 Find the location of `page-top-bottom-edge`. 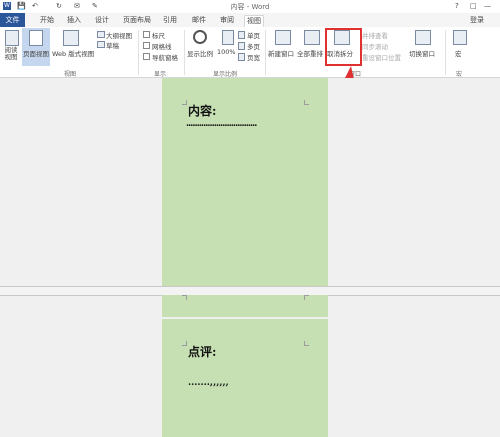

page-top-bottom-edge is located at coordinates (245, 306).